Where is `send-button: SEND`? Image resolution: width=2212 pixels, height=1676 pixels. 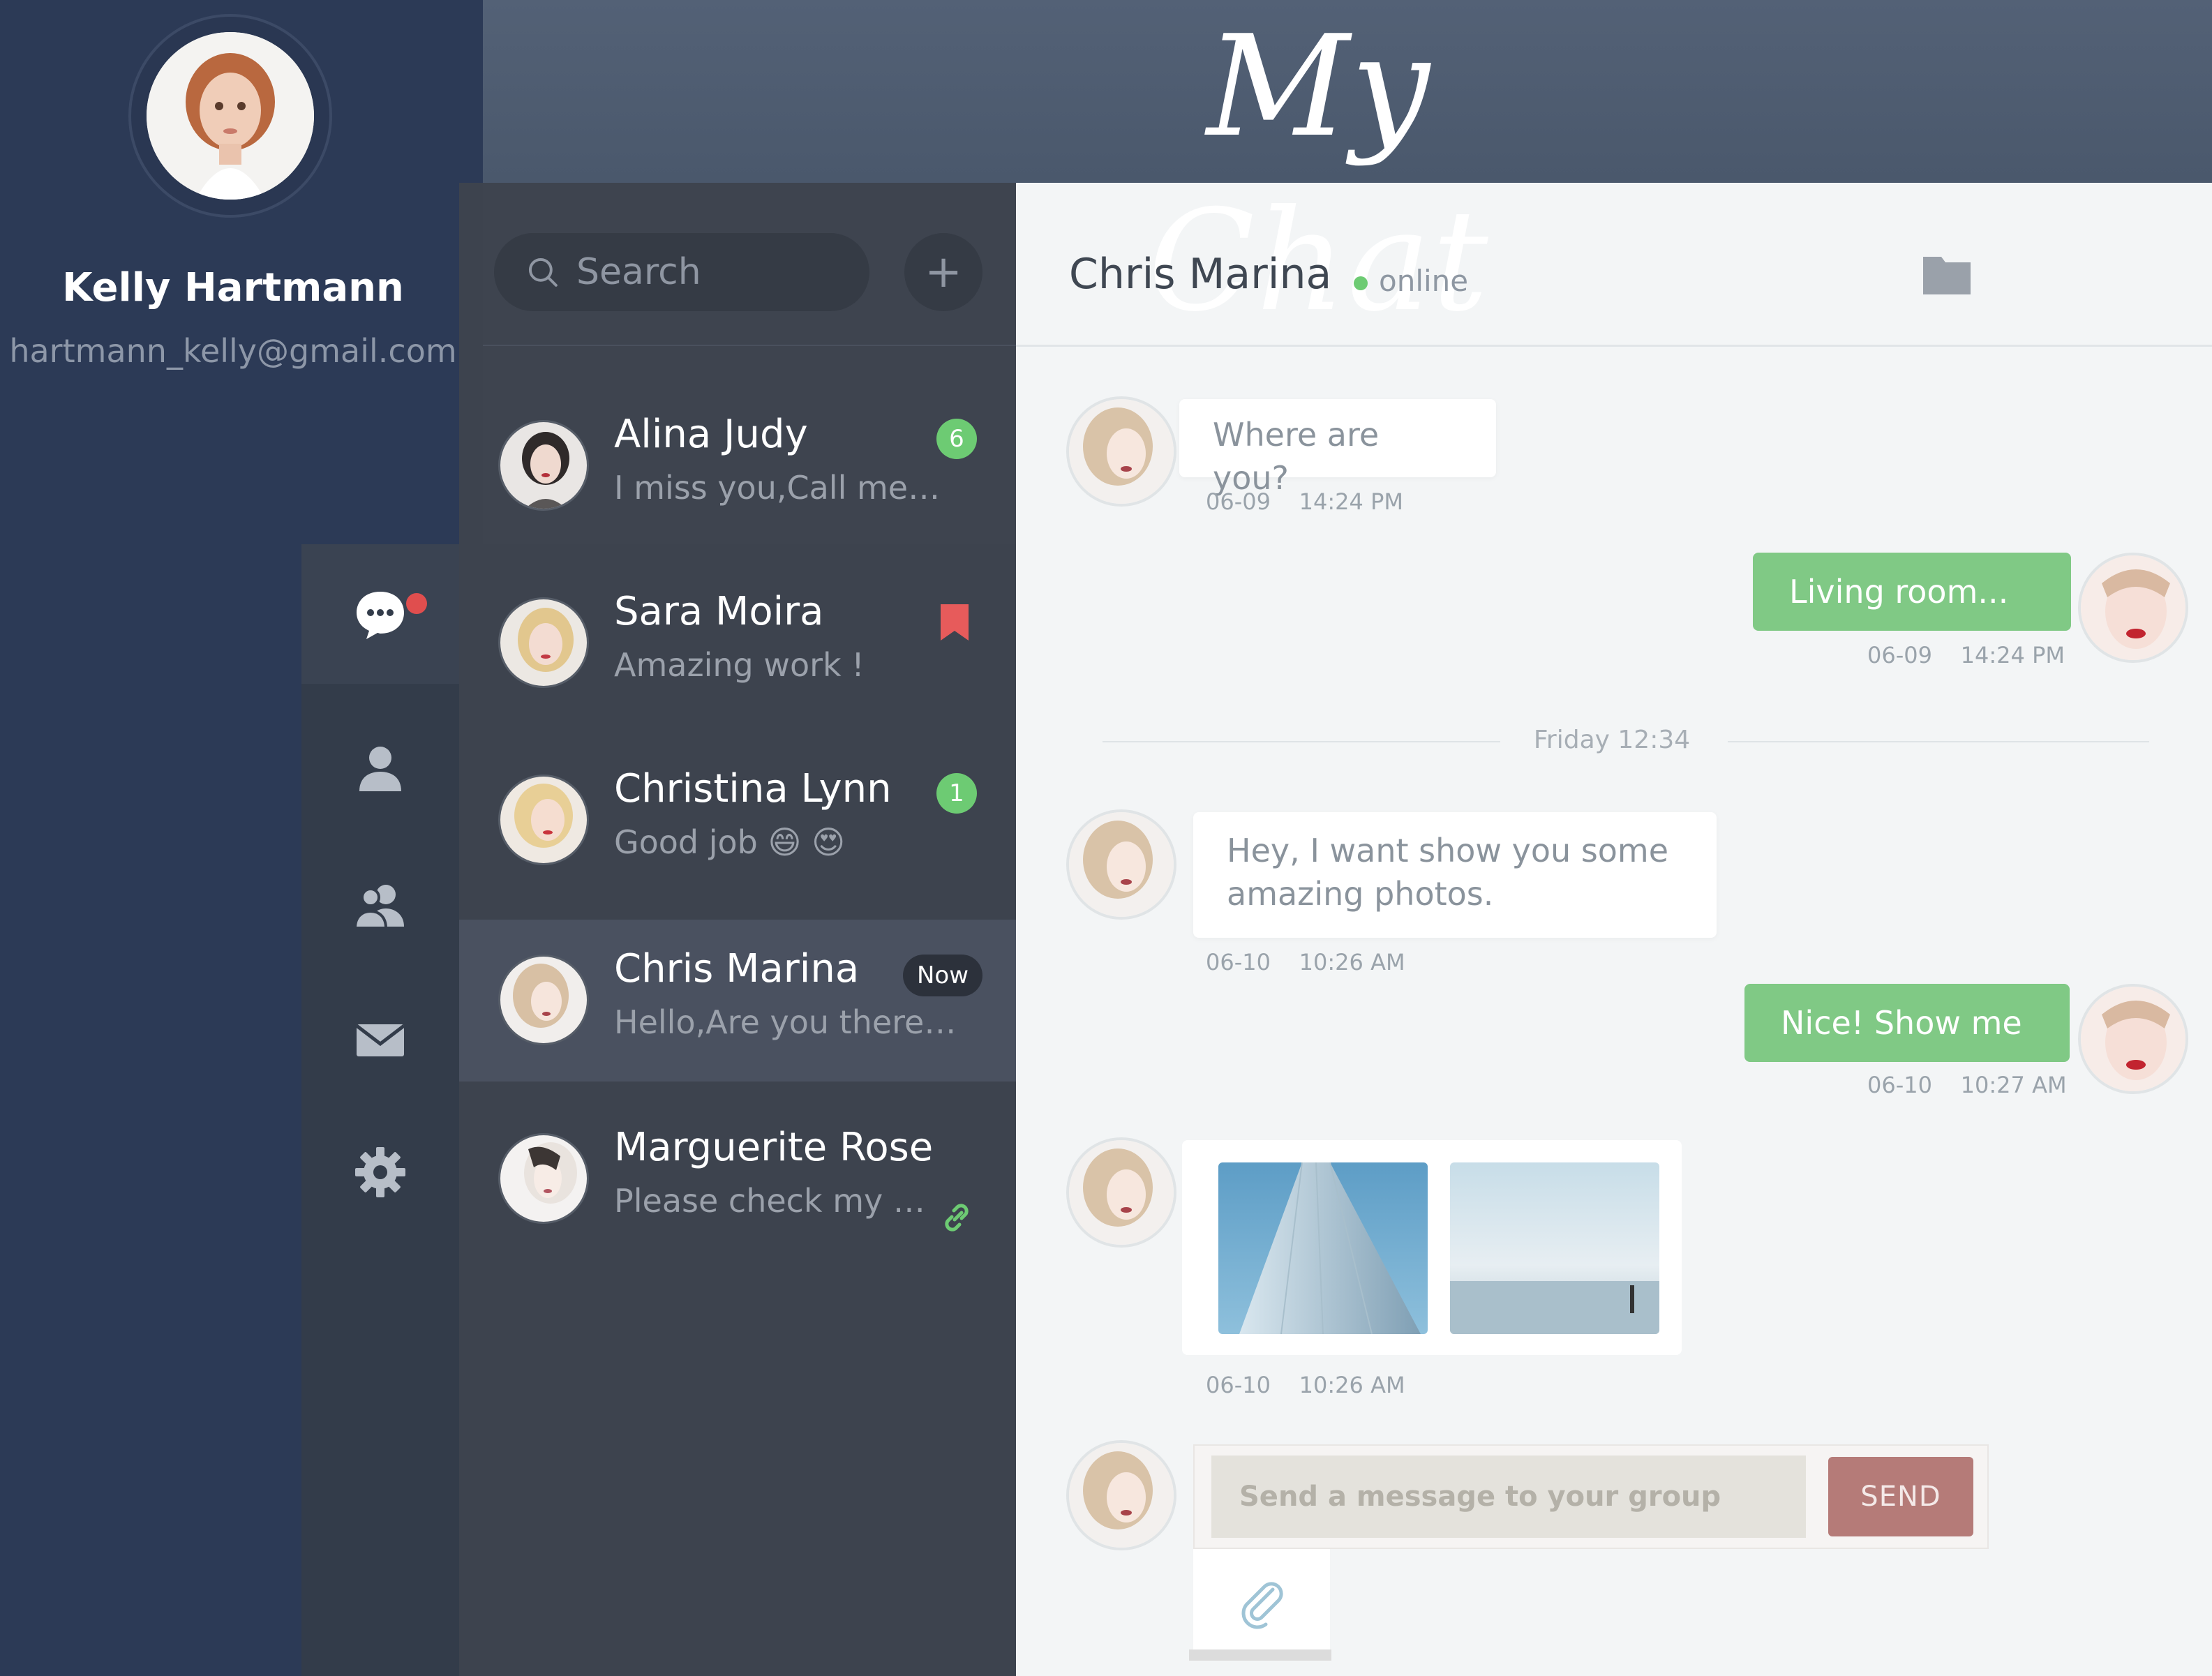
send-button: SEND is located at coordinates (1900, 1496).